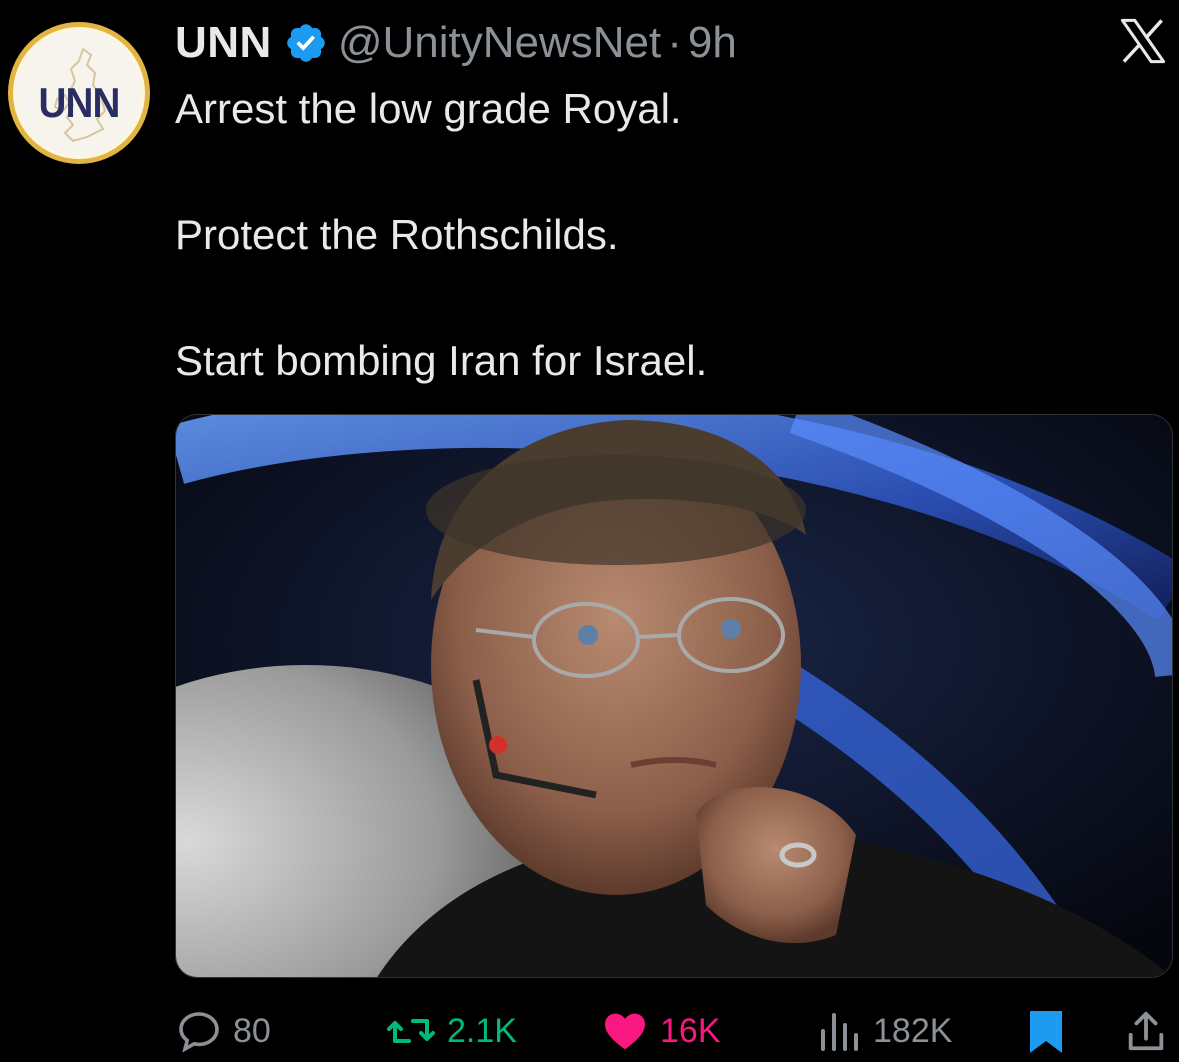 This screenshot has height=1062, width=1179. What do you see at coordinates (1143, 41) in the screenshot?
I see `x-logo-icon` at bounding box center [1143, 41].